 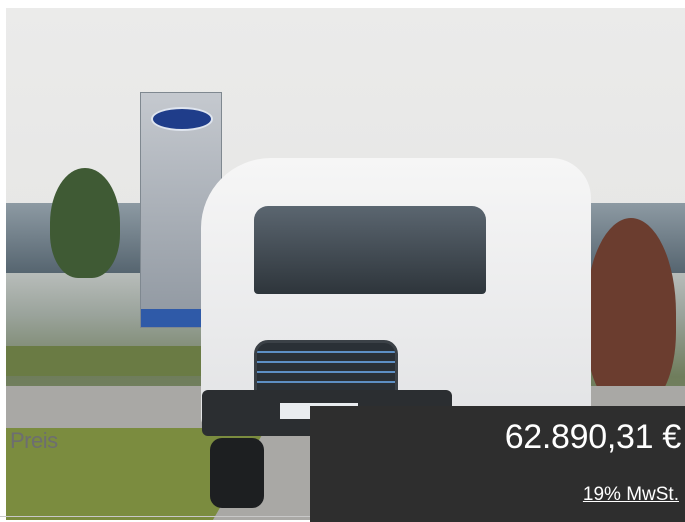 I want to click on van-wheel, so click(x=237, y=473).